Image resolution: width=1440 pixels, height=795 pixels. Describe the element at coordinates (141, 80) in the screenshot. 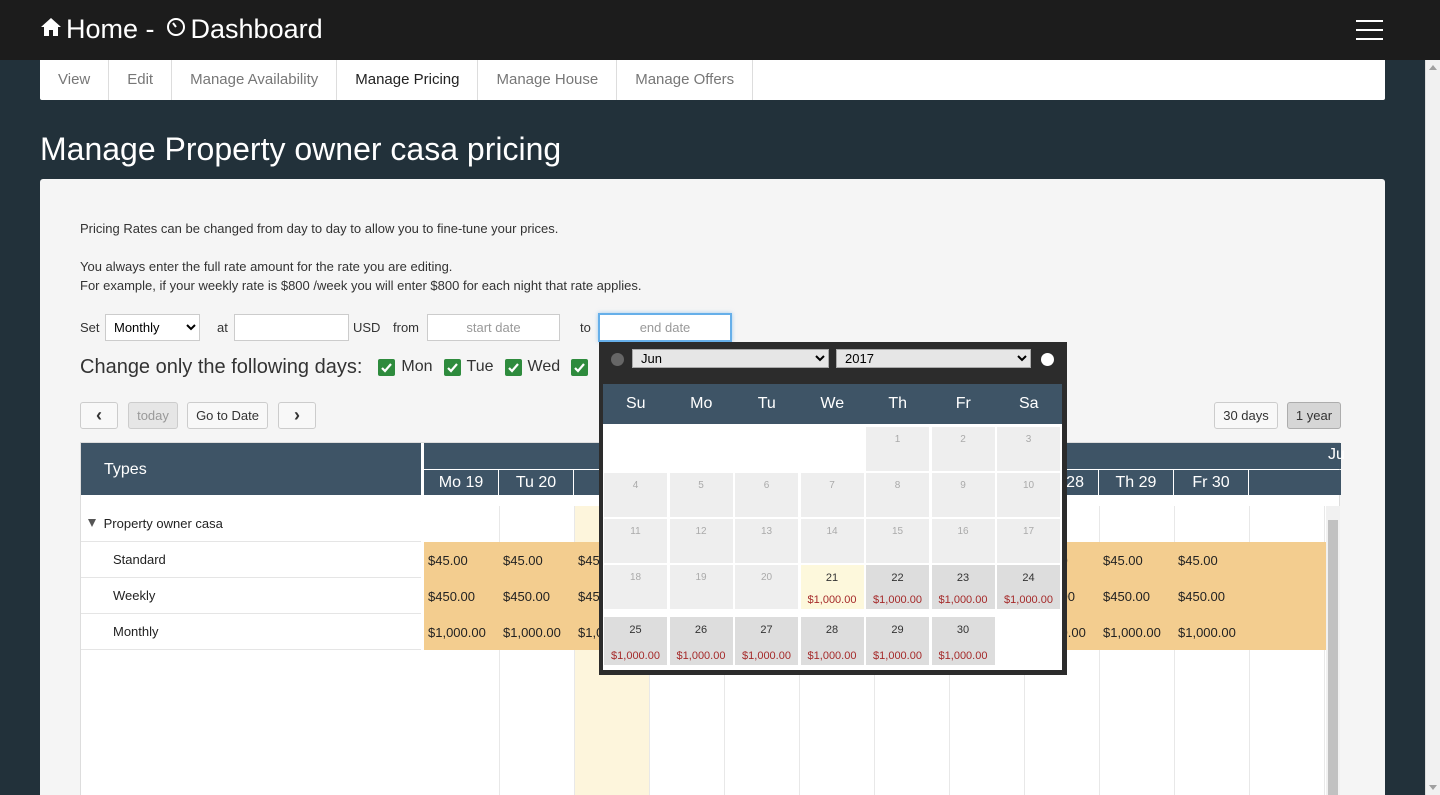

I see `tab-edit: Edit` at that location.